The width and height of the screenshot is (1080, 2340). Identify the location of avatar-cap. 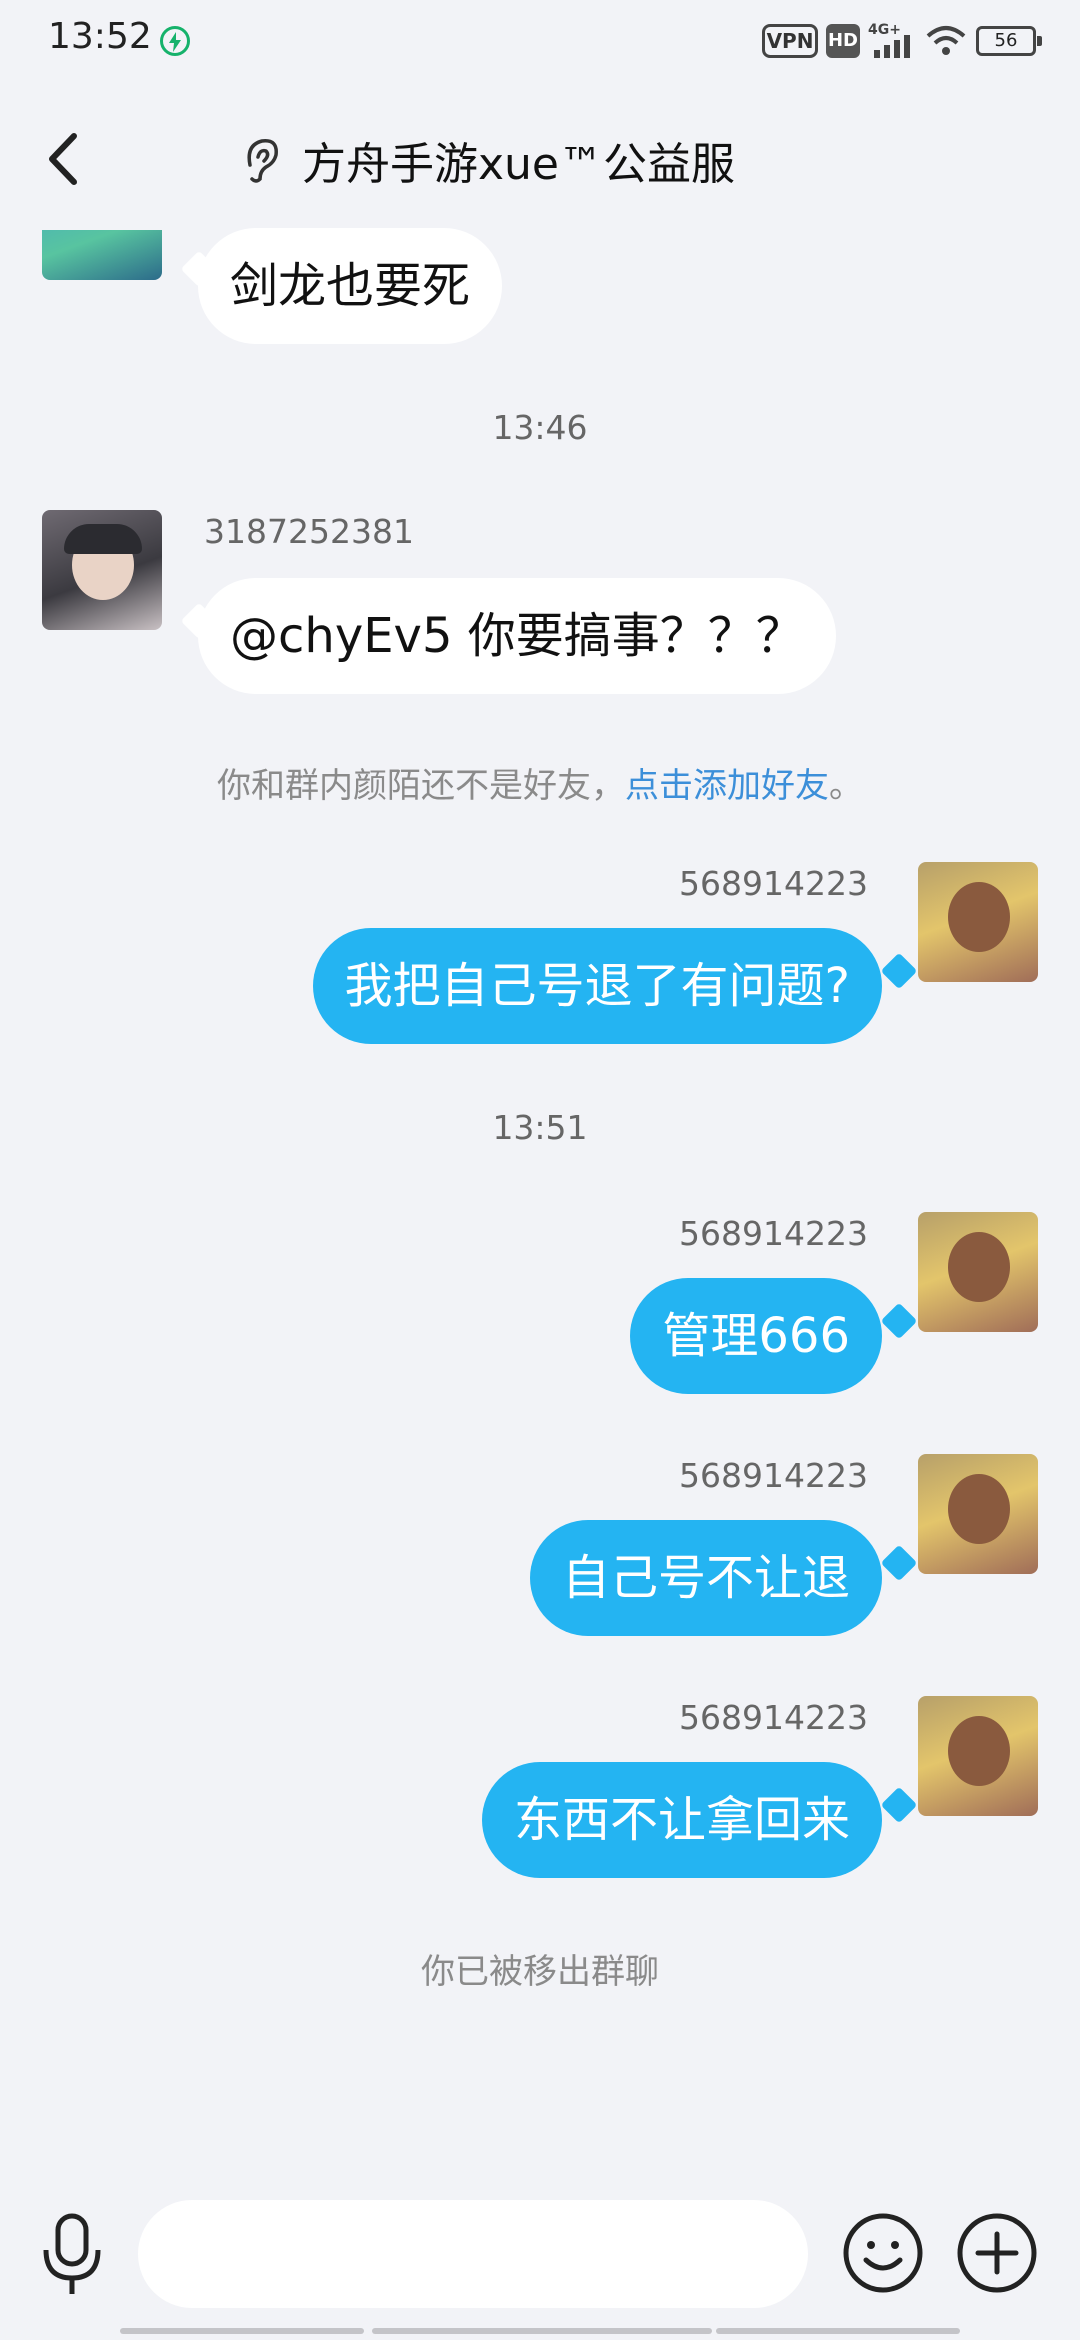
(103, 539).